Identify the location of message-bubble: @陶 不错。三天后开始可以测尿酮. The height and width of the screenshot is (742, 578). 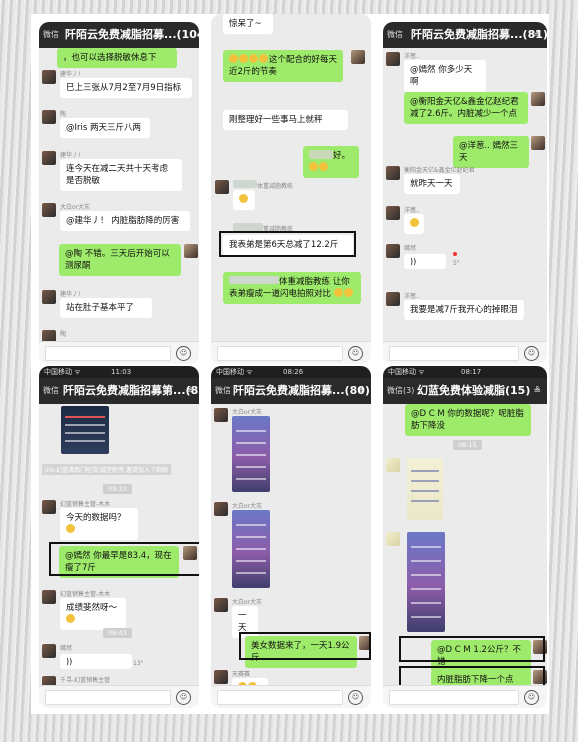
(120, 260).